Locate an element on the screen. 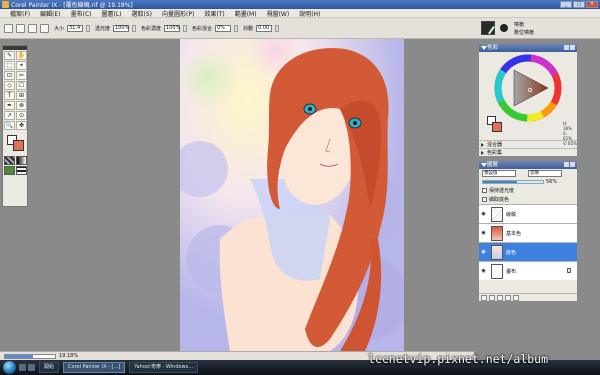 This screenshot has height=375, width=600. gradient-selector-icon is located at coordinates (21, 160).